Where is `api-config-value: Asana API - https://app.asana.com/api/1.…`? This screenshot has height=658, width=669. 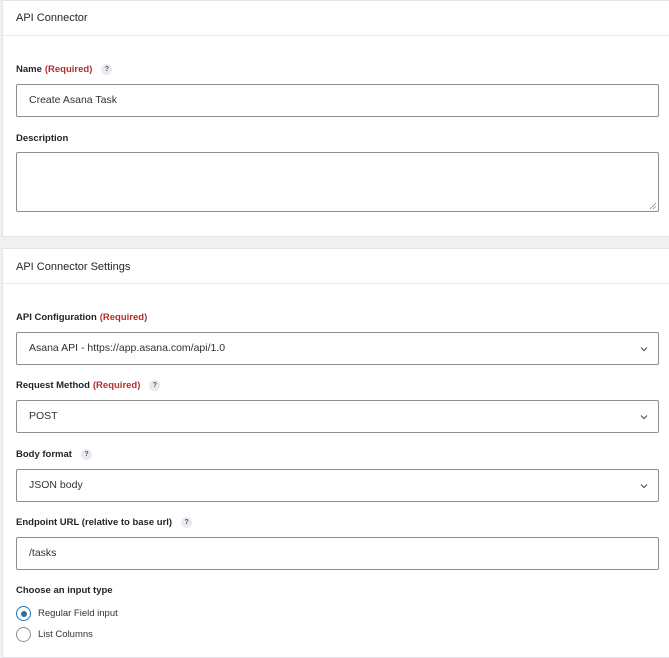
api-config-value: Asana API - https://app.asana.com/api/1.… is located at coordinates (127, 348).